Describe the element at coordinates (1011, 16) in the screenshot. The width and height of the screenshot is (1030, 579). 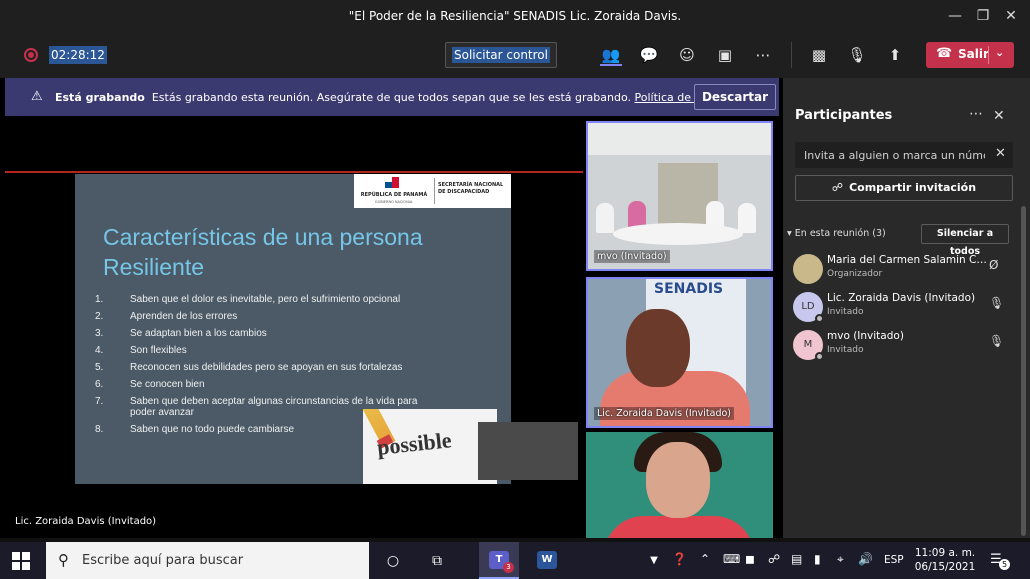
I see `close-window-icon: ✕` at that location.